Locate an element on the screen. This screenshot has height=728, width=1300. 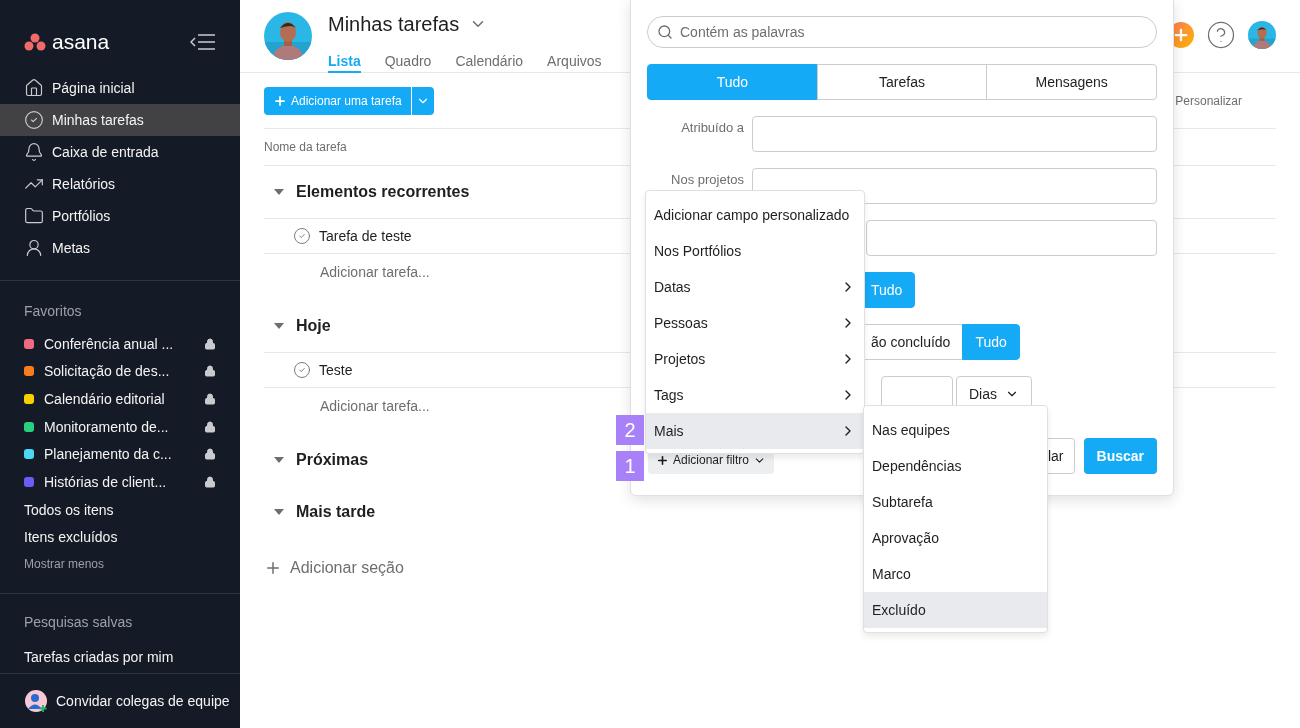
show-less-link: Mostrar menos is located at coordinates (120, 563).